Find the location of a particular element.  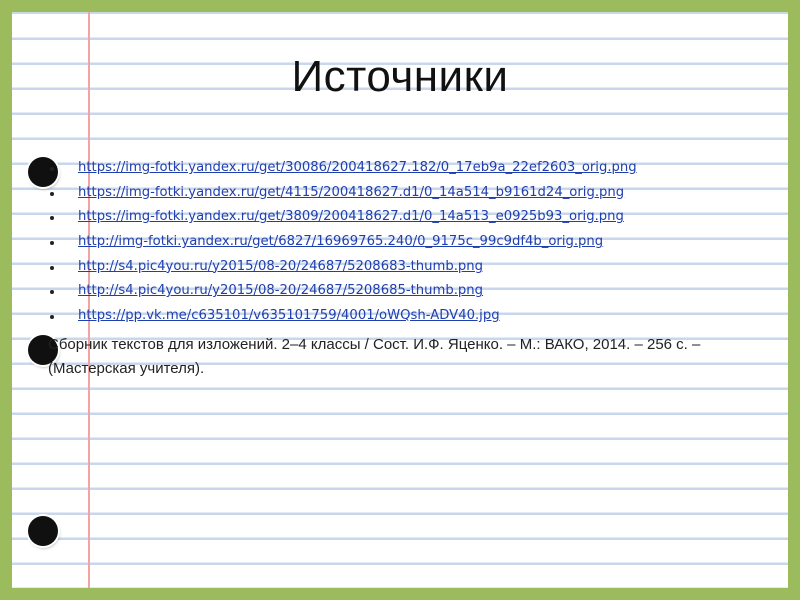

binder-hole-icon is located at coordinates (43, 531).